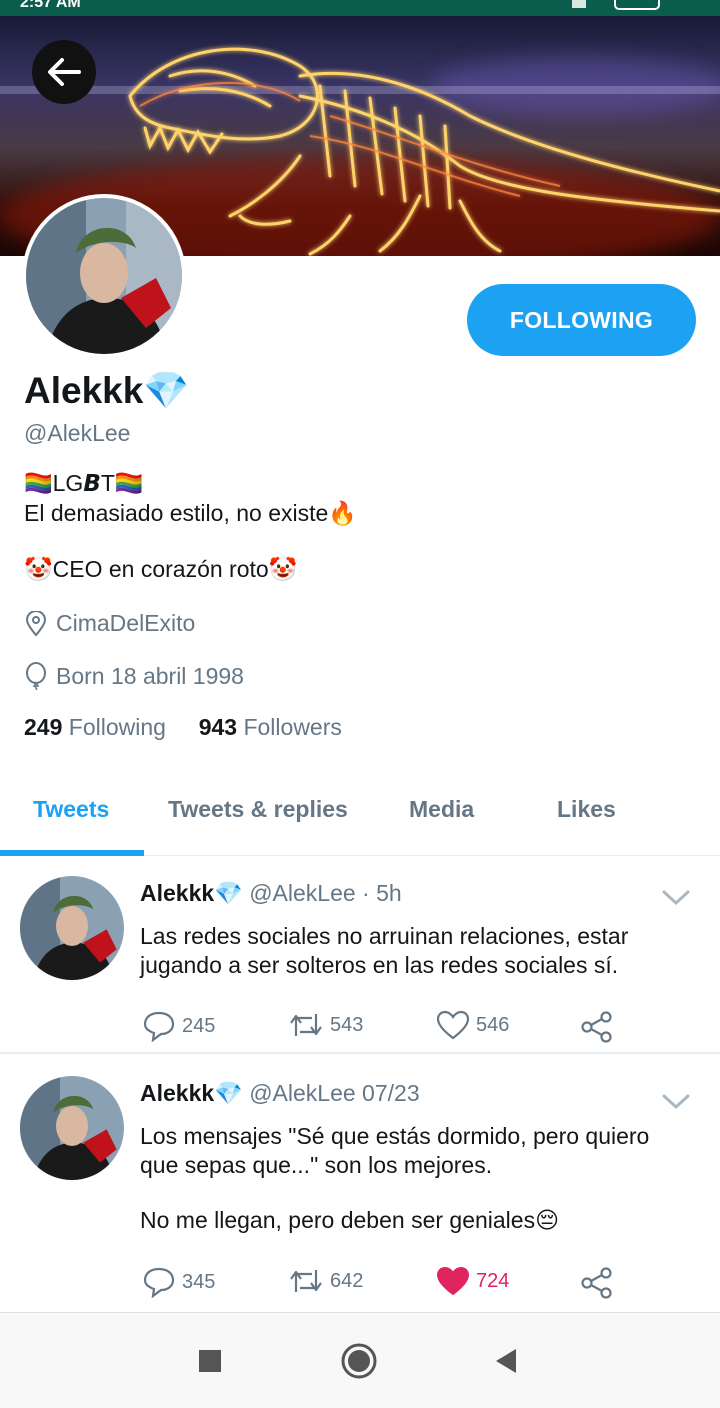 The height and width of the screenshot is (1408, 720). I want to click on back-button, so click(64, 72).